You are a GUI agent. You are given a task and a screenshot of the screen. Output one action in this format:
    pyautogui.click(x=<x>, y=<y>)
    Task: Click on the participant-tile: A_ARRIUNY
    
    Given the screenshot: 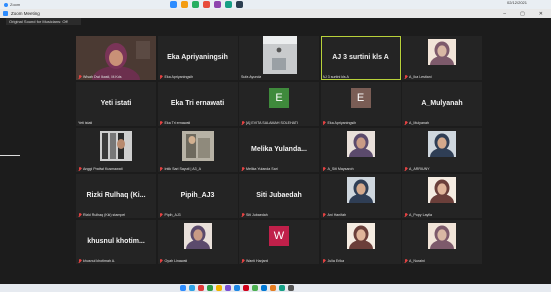 What is the action you would take?
    pyautogui.click(x=442, y=150)
    